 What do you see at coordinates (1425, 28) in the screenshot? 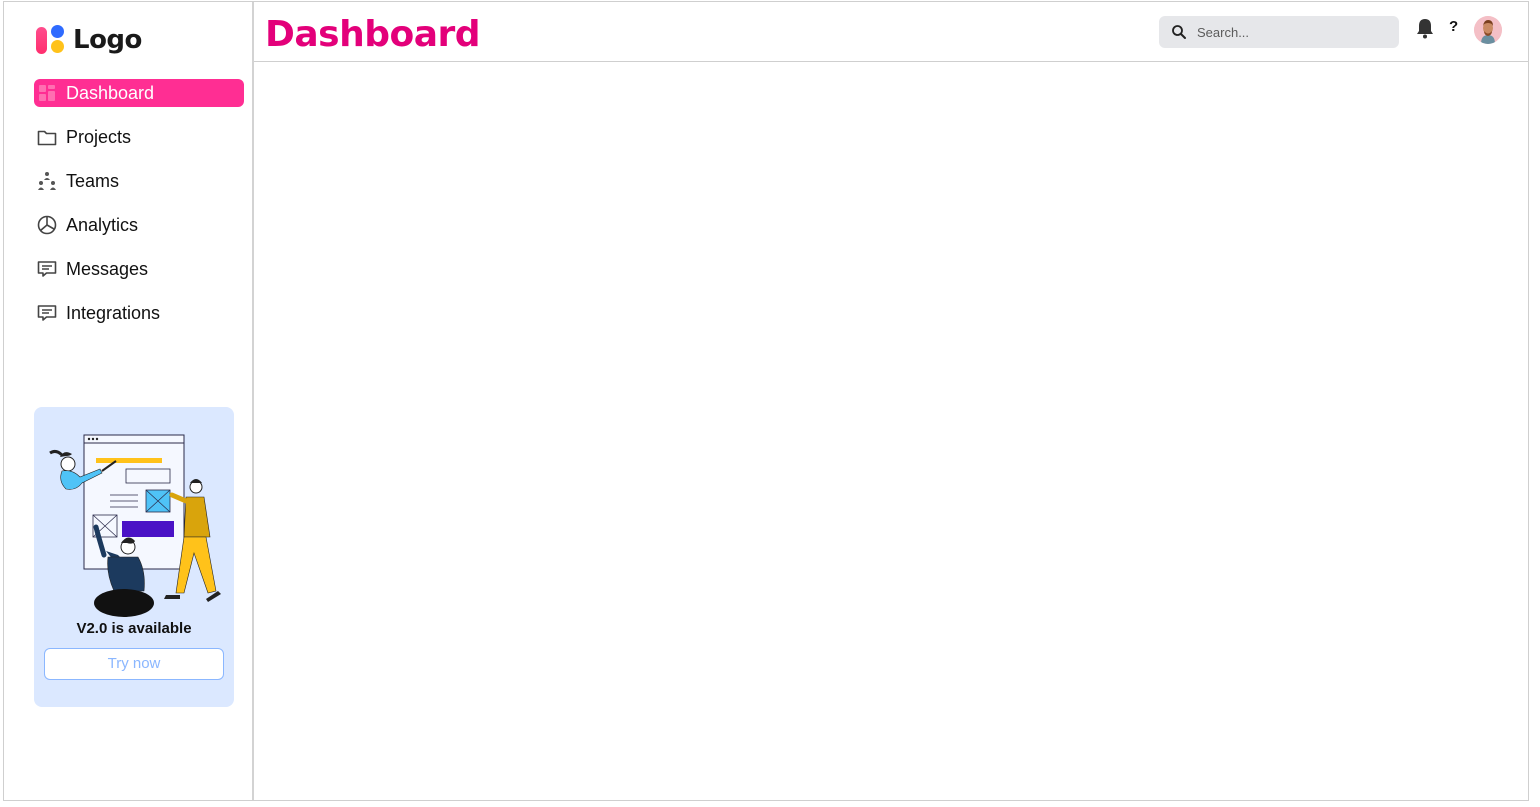
I see `bell-icon` at bounding box center [1425, 28].